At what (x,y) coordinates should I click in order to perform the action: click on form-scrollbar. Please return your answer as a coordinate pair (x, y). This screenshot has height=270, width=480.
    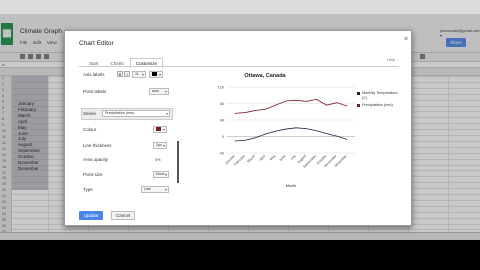
    Looking at the image, I should click on (178, 162).